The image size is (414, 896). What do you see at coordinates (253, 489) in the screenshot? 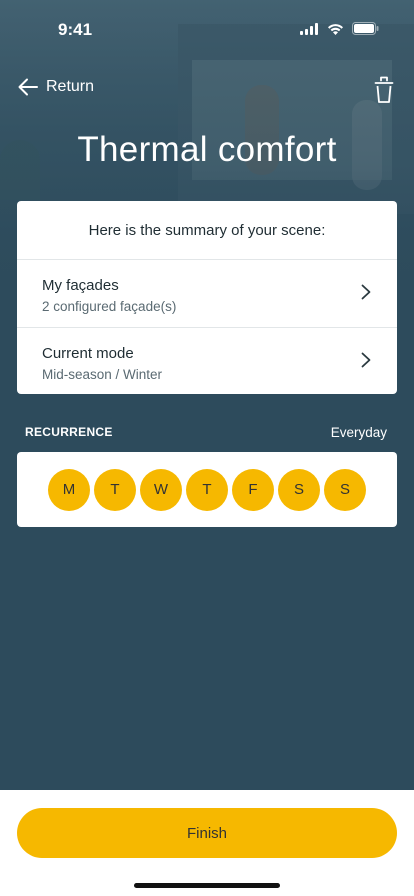
I see `day-friday: F` at bounding box center [253, 489].